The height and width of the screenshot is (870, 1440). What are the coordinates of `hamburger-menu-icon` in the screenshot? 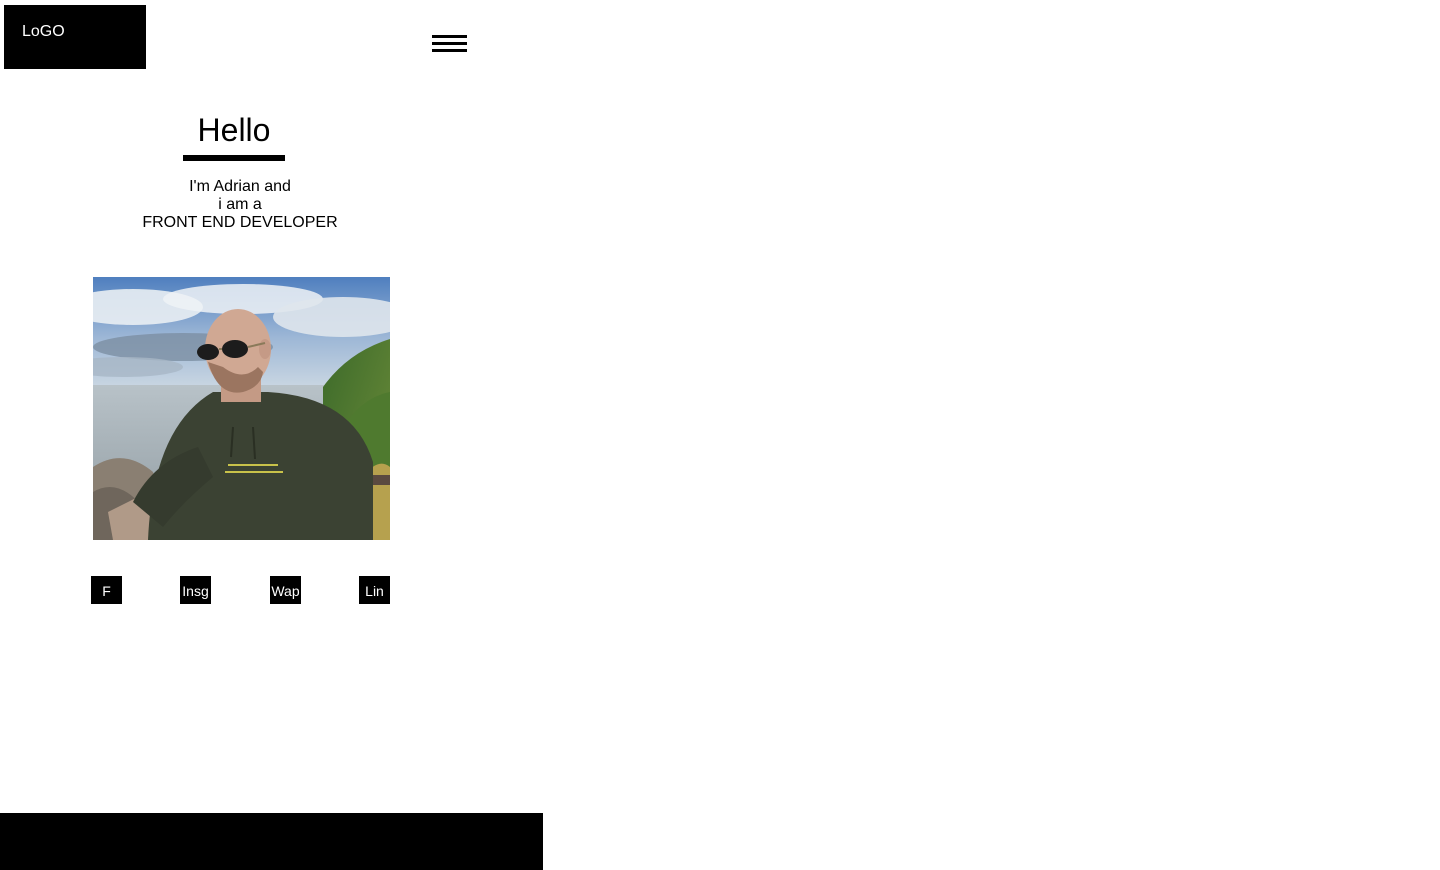 It's located at (449, 45).